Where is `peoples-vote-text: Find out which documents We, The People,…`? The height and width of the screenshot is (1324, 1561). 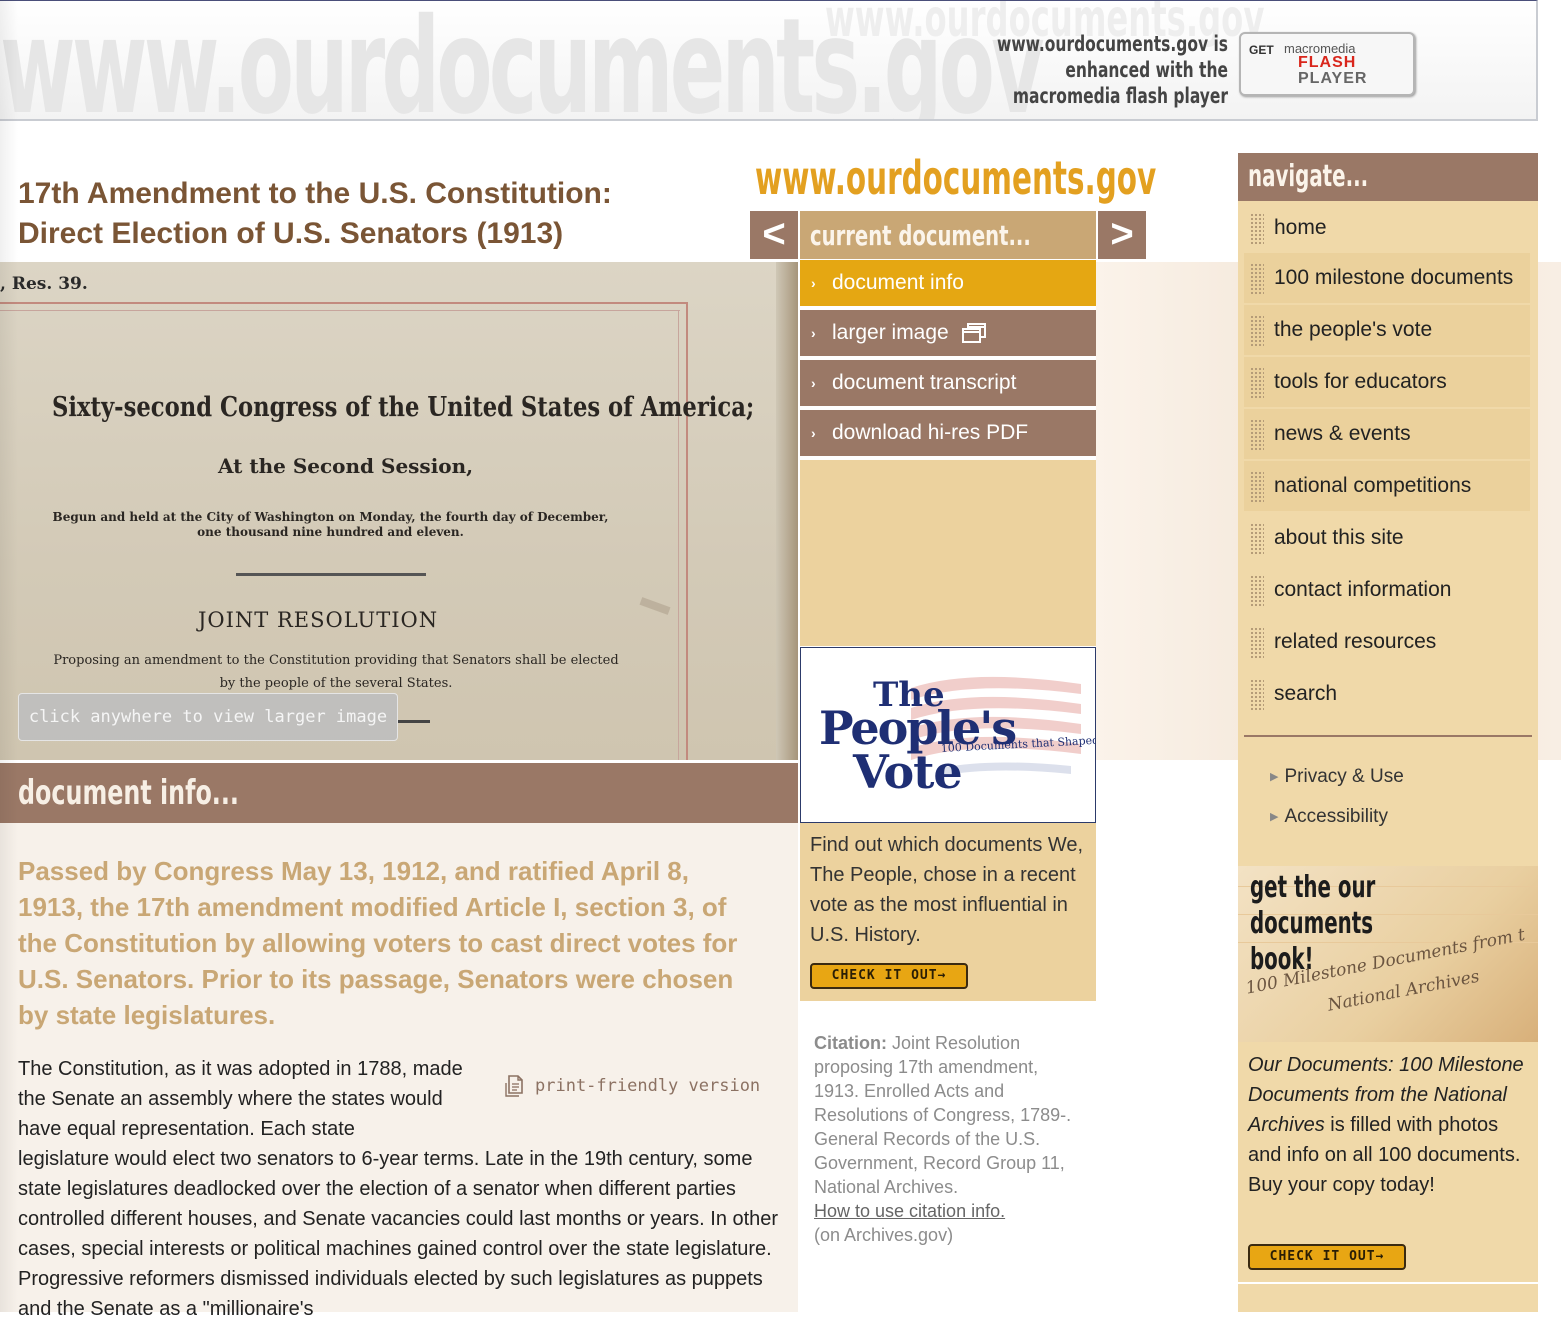
peoples-vote-text: Find out which documents We, The People,… is located at coordinates (947, 890).